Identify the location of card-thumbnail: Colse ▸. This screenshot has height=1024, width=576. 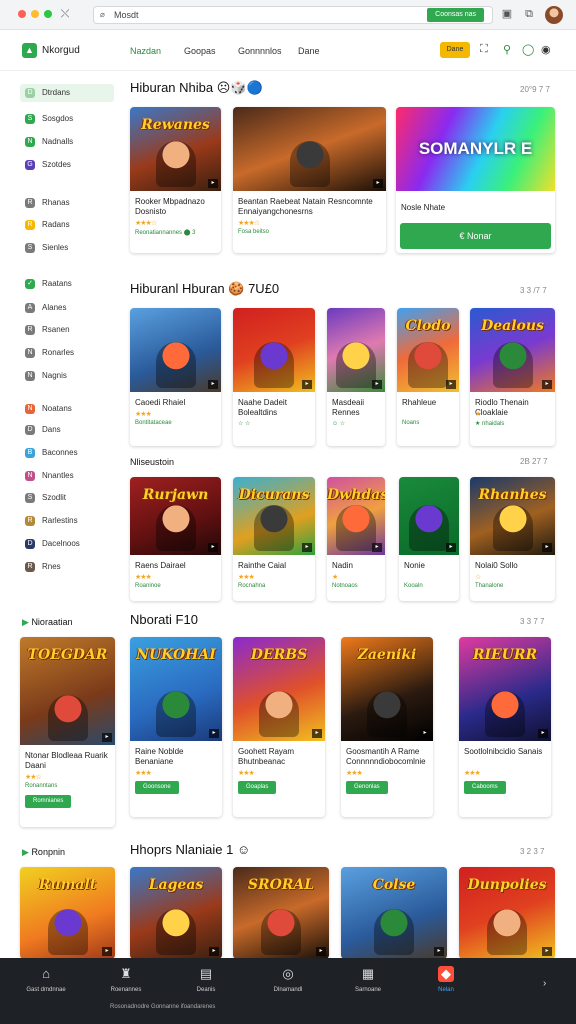
(394, 913).